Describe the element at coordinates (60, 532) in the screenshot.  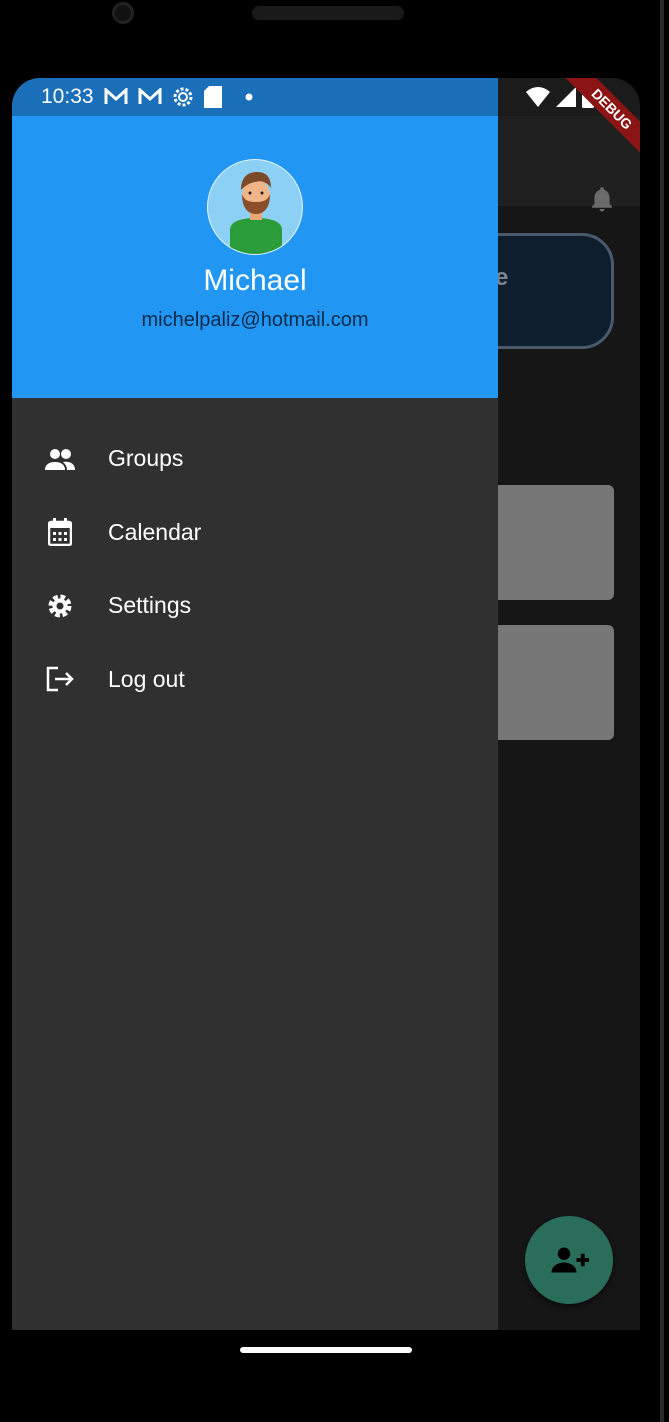
I see `calendar-icon` at that location.